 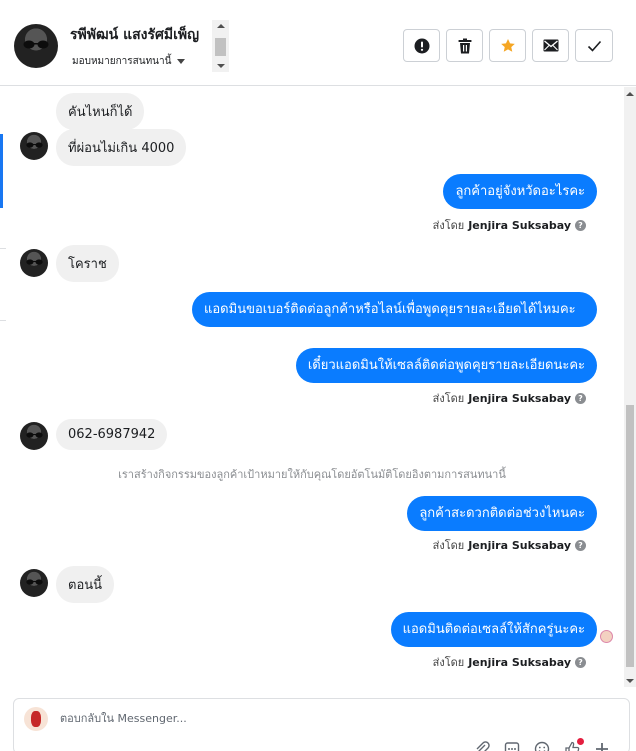 What do you see at coordinates (580, 741) in the screenshot?
I see `notification-dot` at bounding box center [580, 741].